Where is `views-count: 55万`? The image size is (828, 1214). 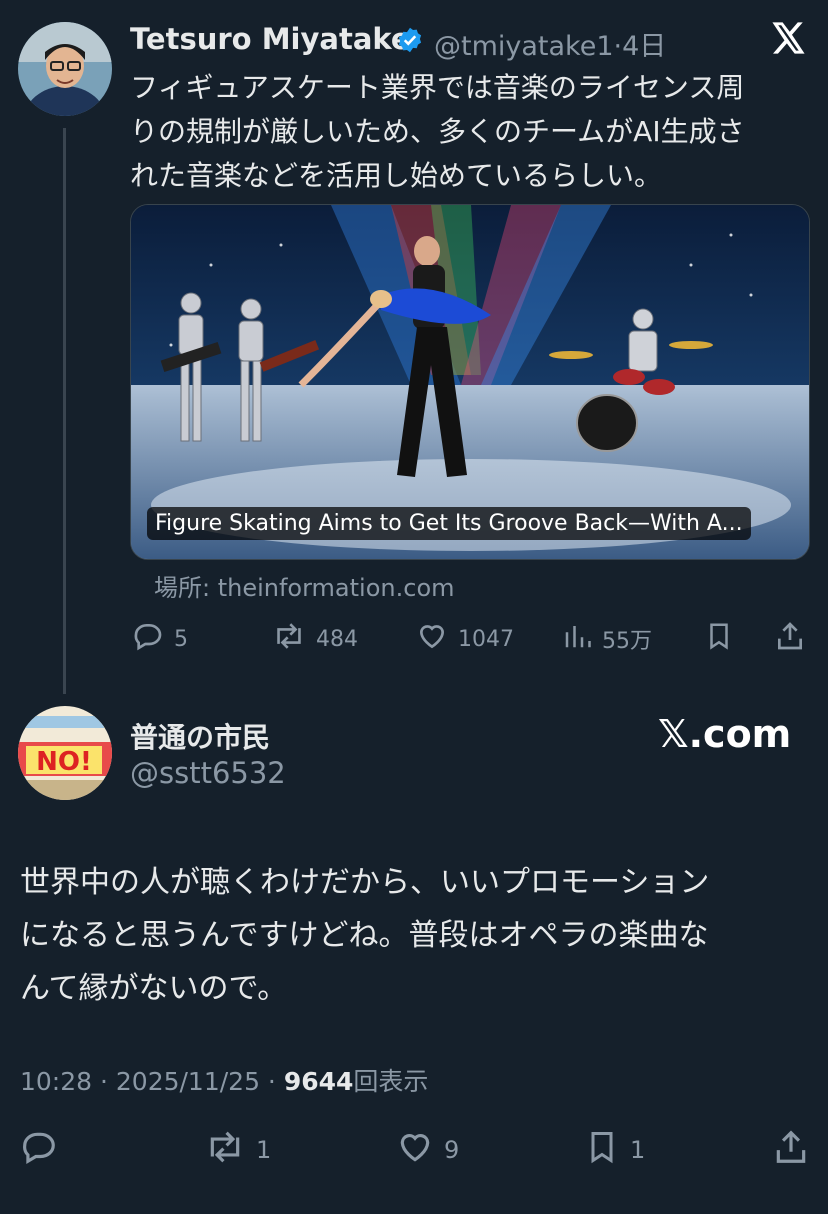
views-count: 55万 is located at coordinates (627, 641).